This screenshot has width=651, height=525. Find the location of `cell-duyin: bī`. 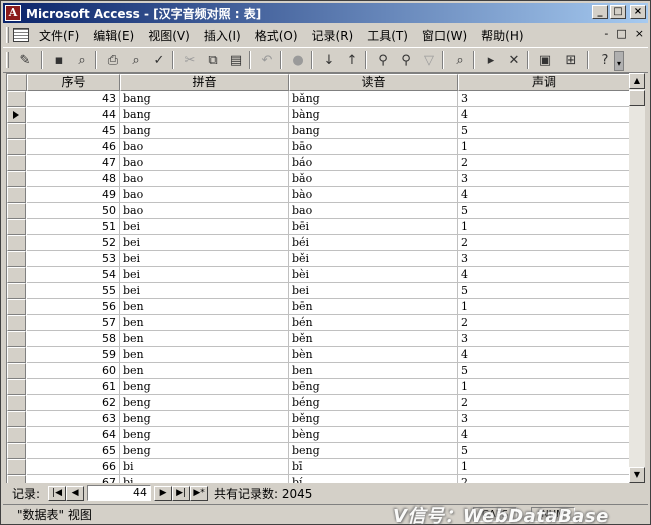

cell-duyin: bī is located at coordinates (373, 467).